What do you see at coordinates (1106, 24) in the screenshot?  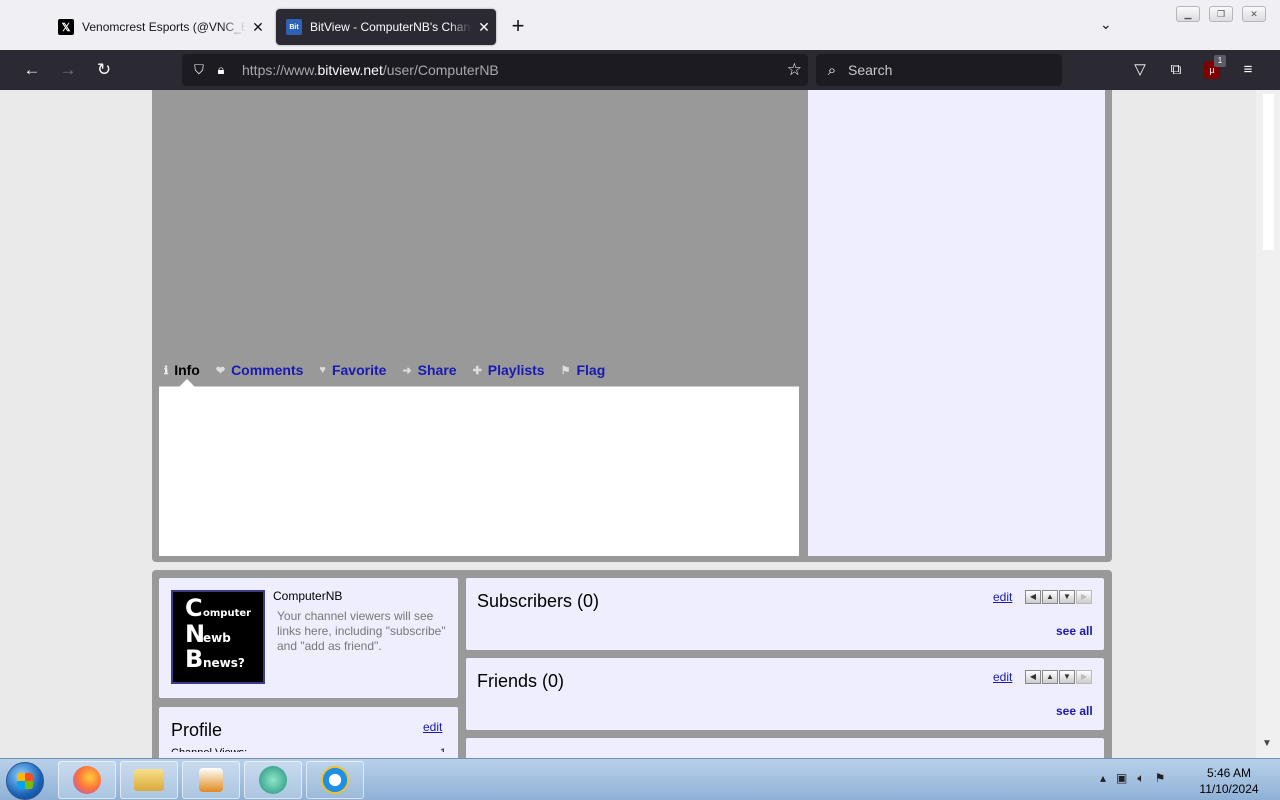 I see `list-all-tabs-button: ⌄` at bounding box center [1106, 24].